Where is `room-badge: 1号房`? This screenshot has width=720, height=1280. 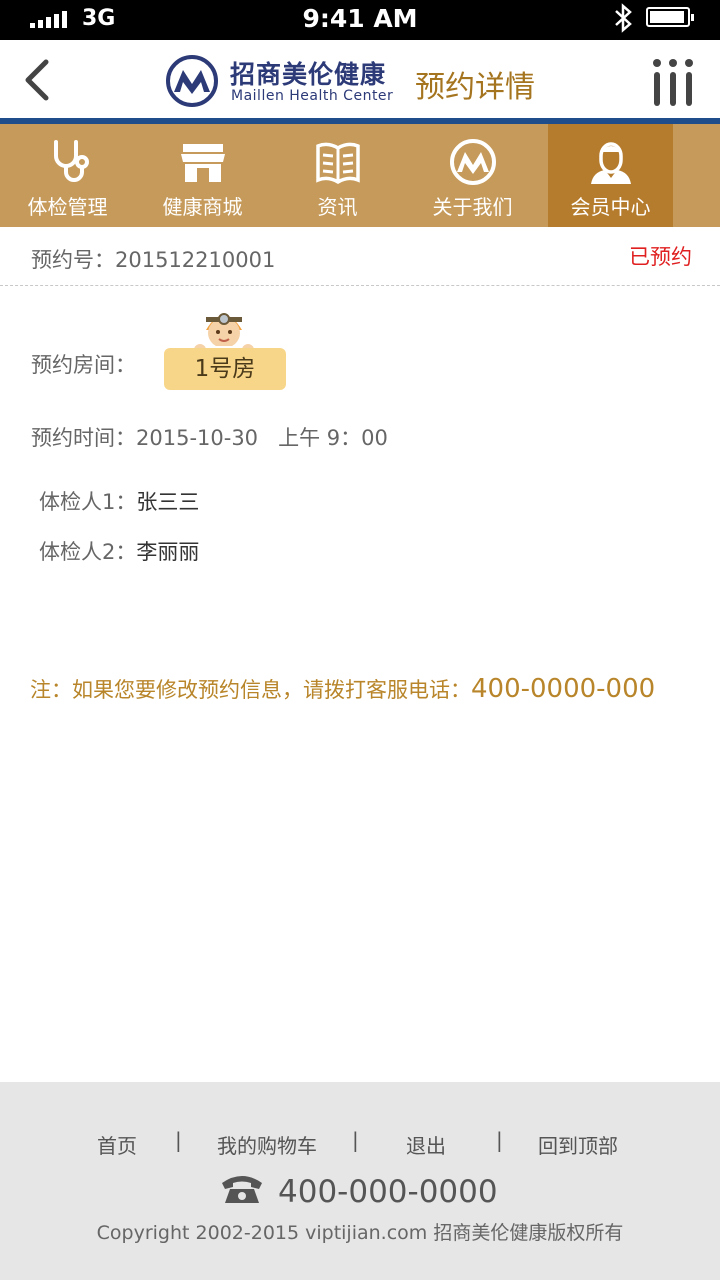
room-badge: 1号房 is located at coordinates (225, 369).